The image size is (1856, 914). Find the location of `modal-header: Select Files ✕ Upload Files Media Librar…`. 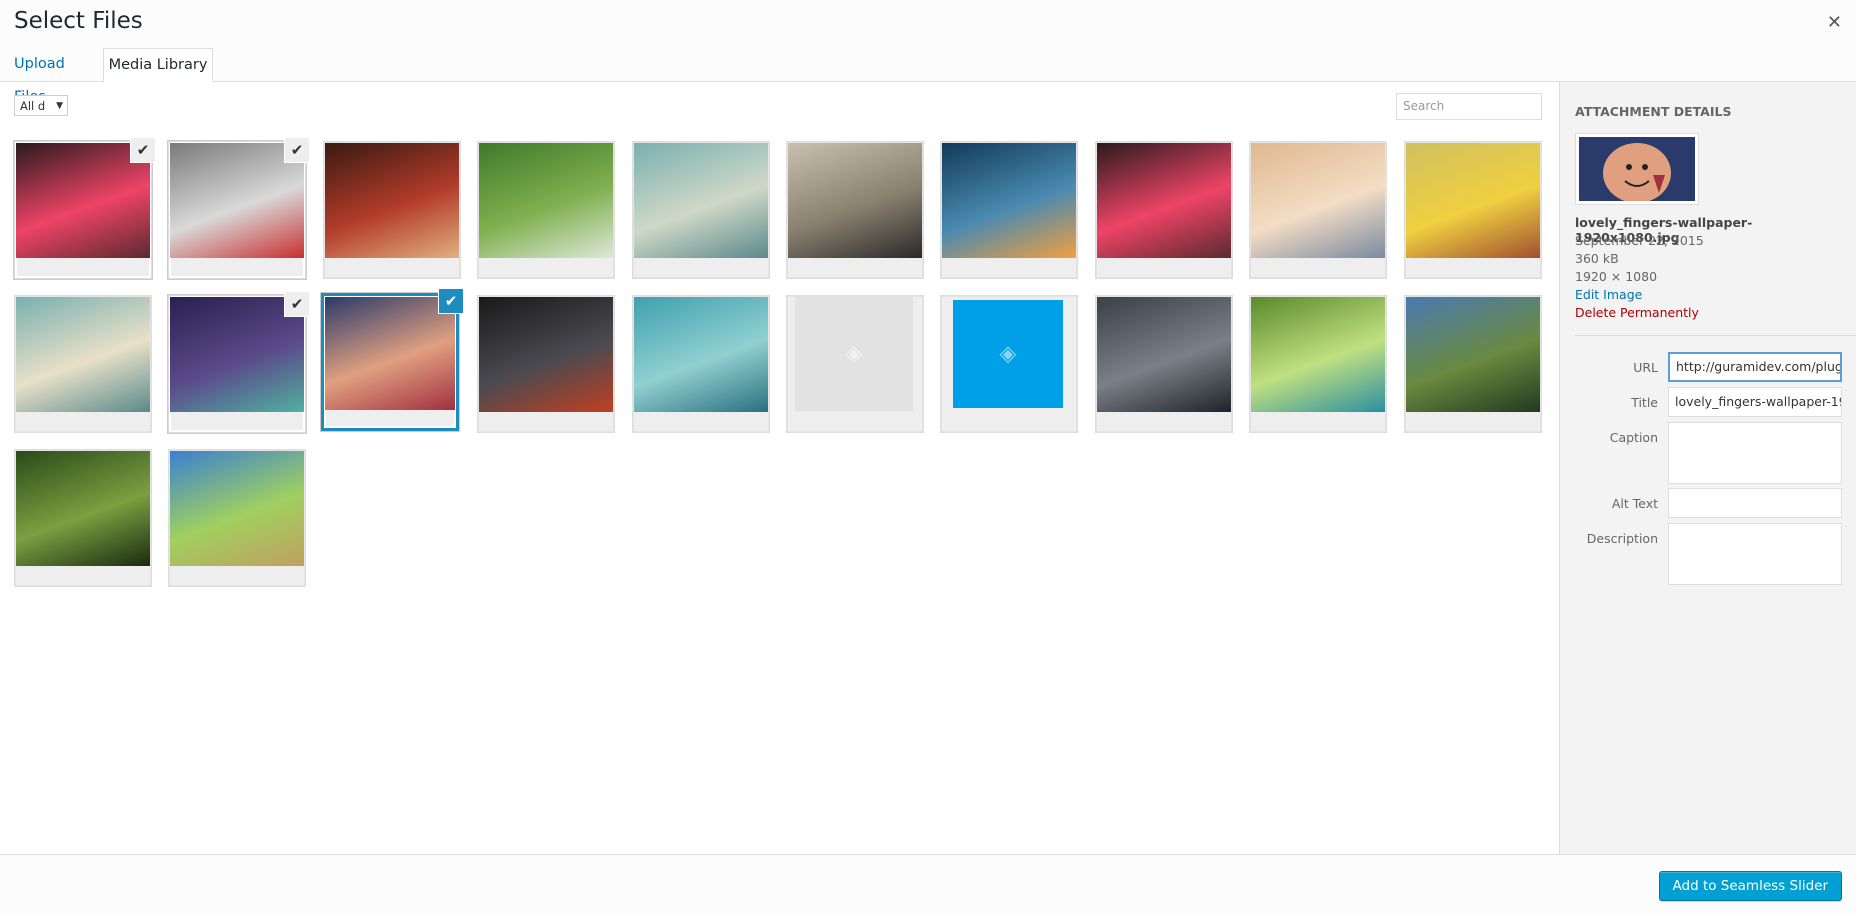

modal-header: Select Files ✕ Upload Files Media Librar… is located at coordinates (928, 52).